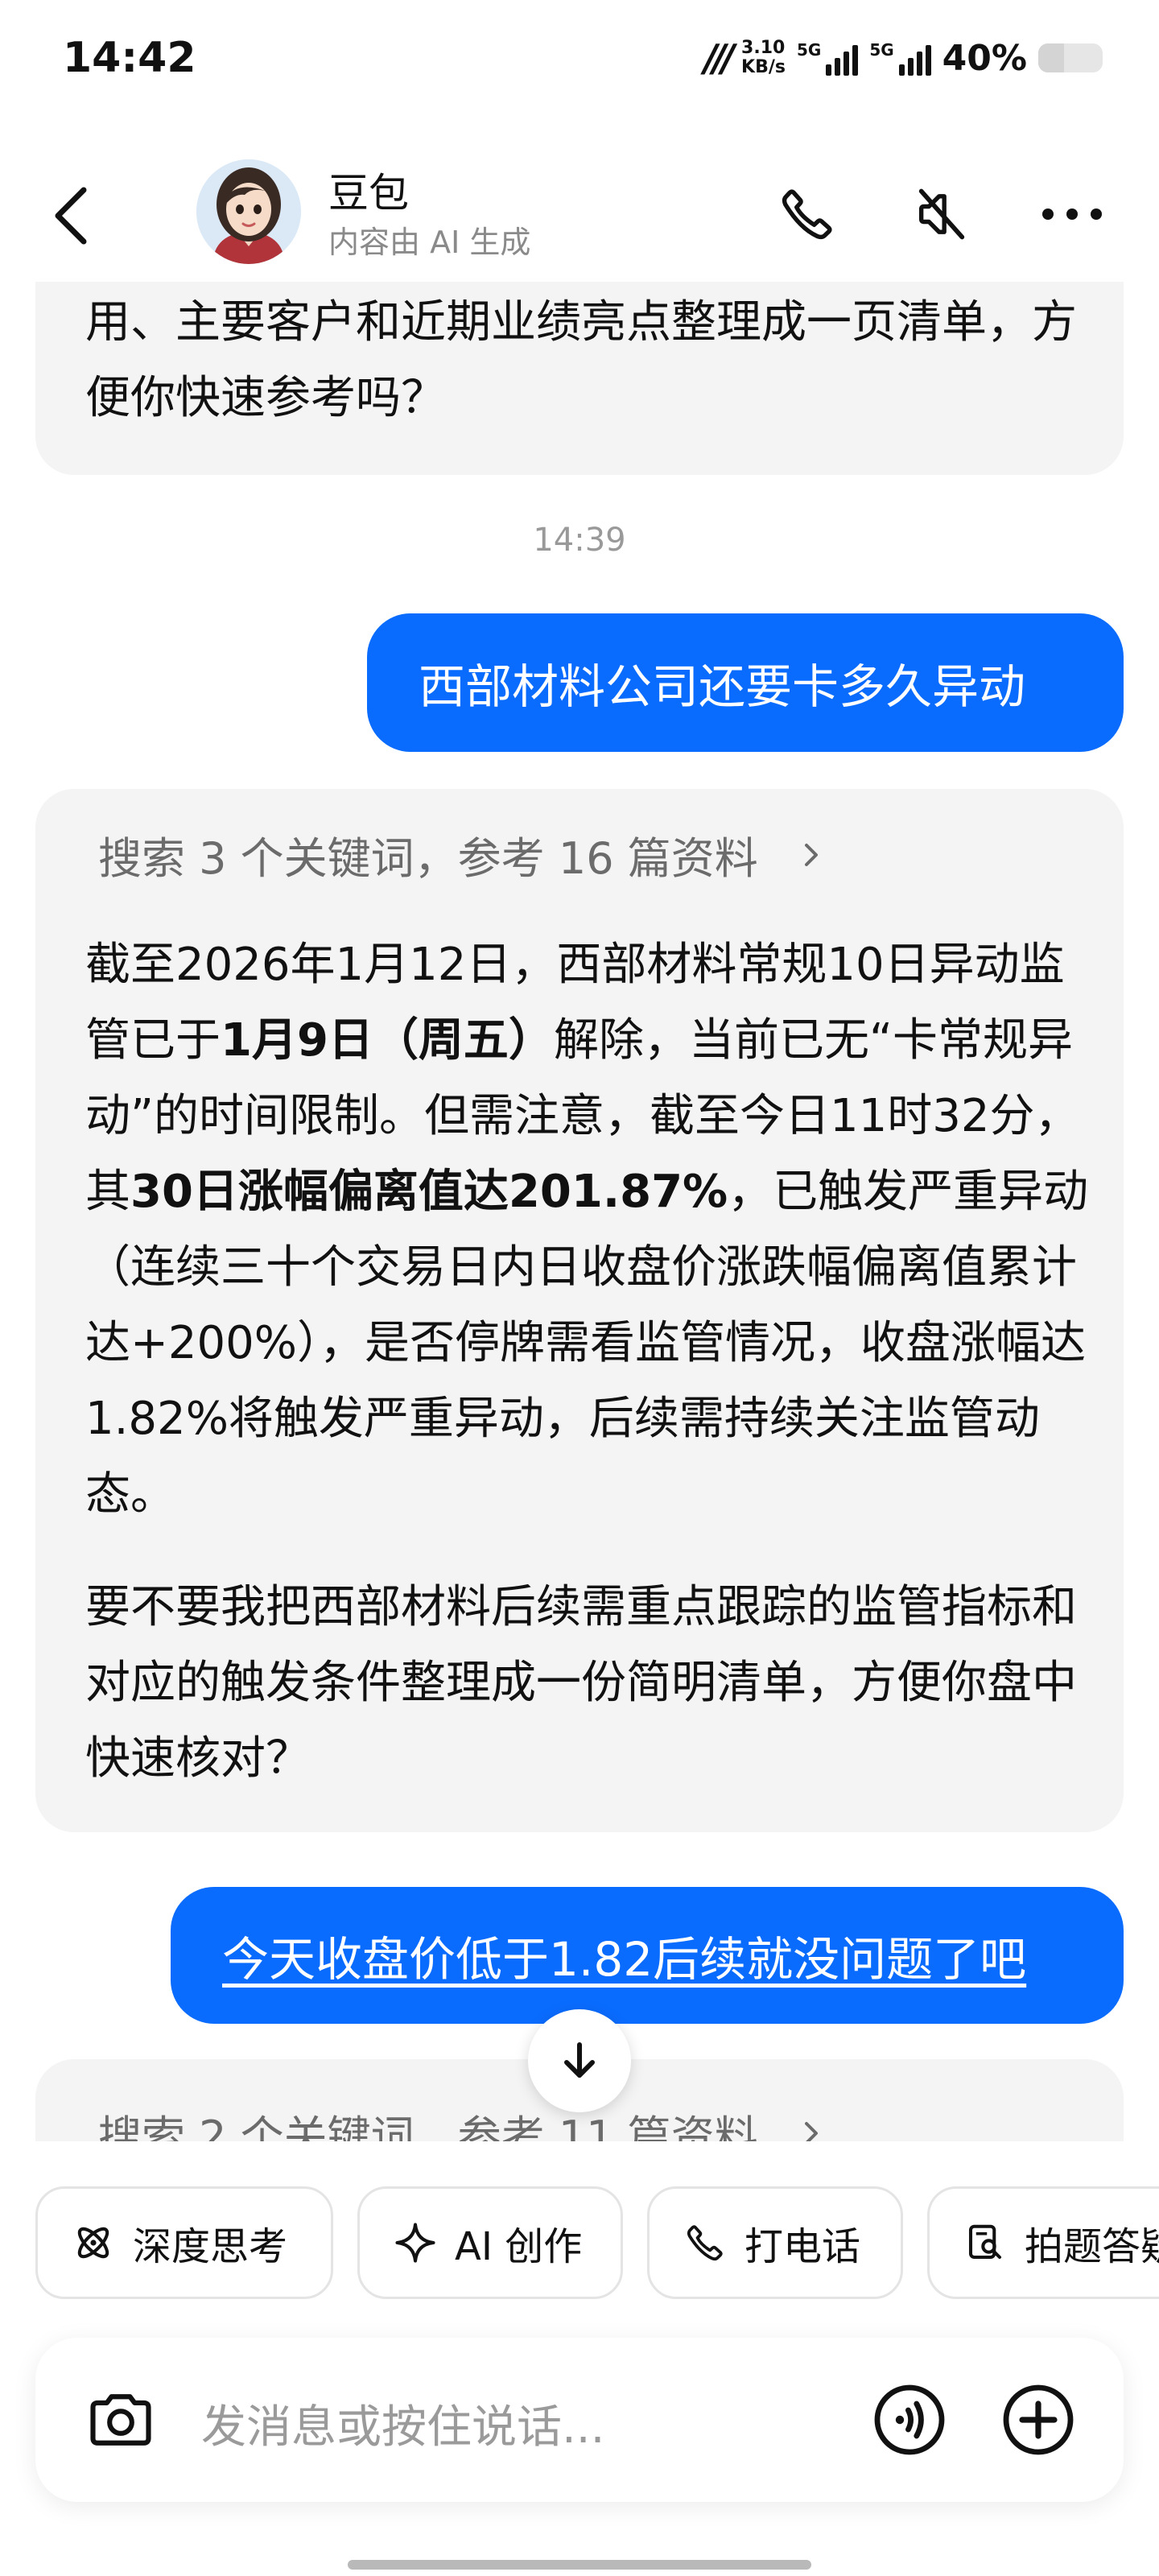  I want to click on network-activity-icon: ///, so click(719, 58).